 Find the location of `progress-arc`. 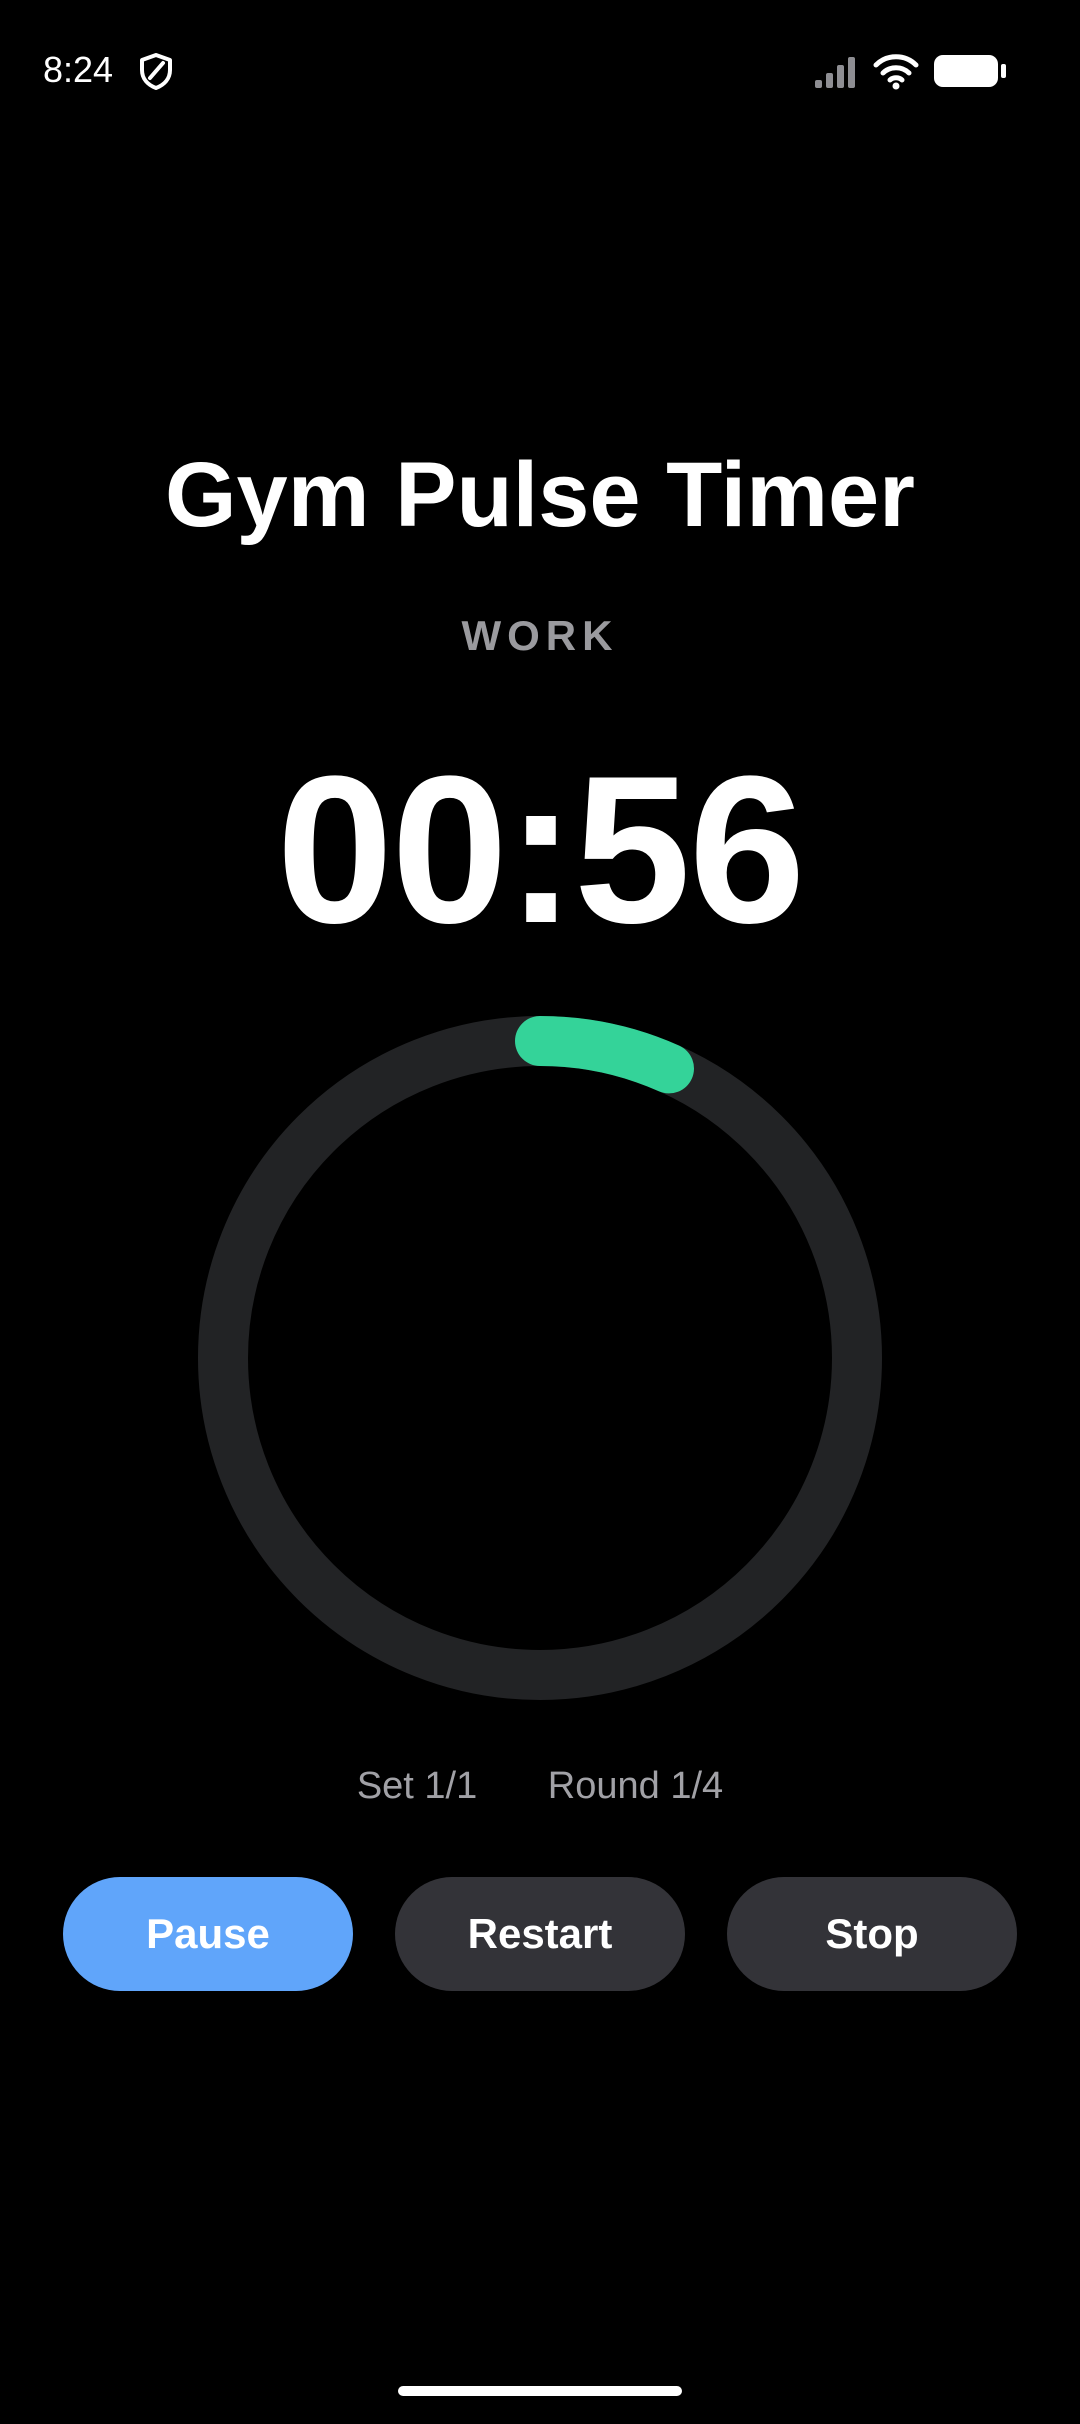

progress-arc is located at coordinates (604, 1055).